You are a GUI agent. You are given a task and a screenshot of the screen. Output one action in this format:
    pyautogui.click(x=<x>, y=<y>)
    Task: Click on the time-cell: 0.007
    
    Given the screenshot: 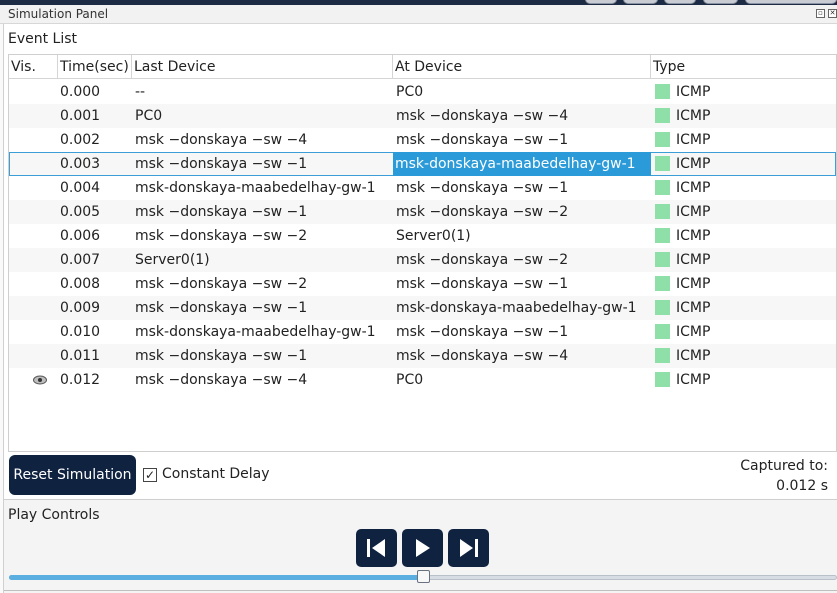 What is the action you would take?
    pyautogui.click(x=80, y=260)
    